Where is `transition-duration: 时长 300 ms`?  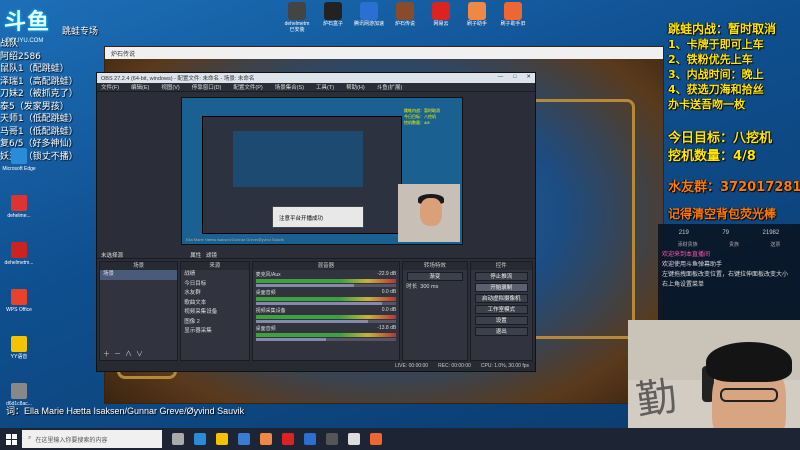
transition-duration: 时长 300 ms is located at coordinates (422, 287).